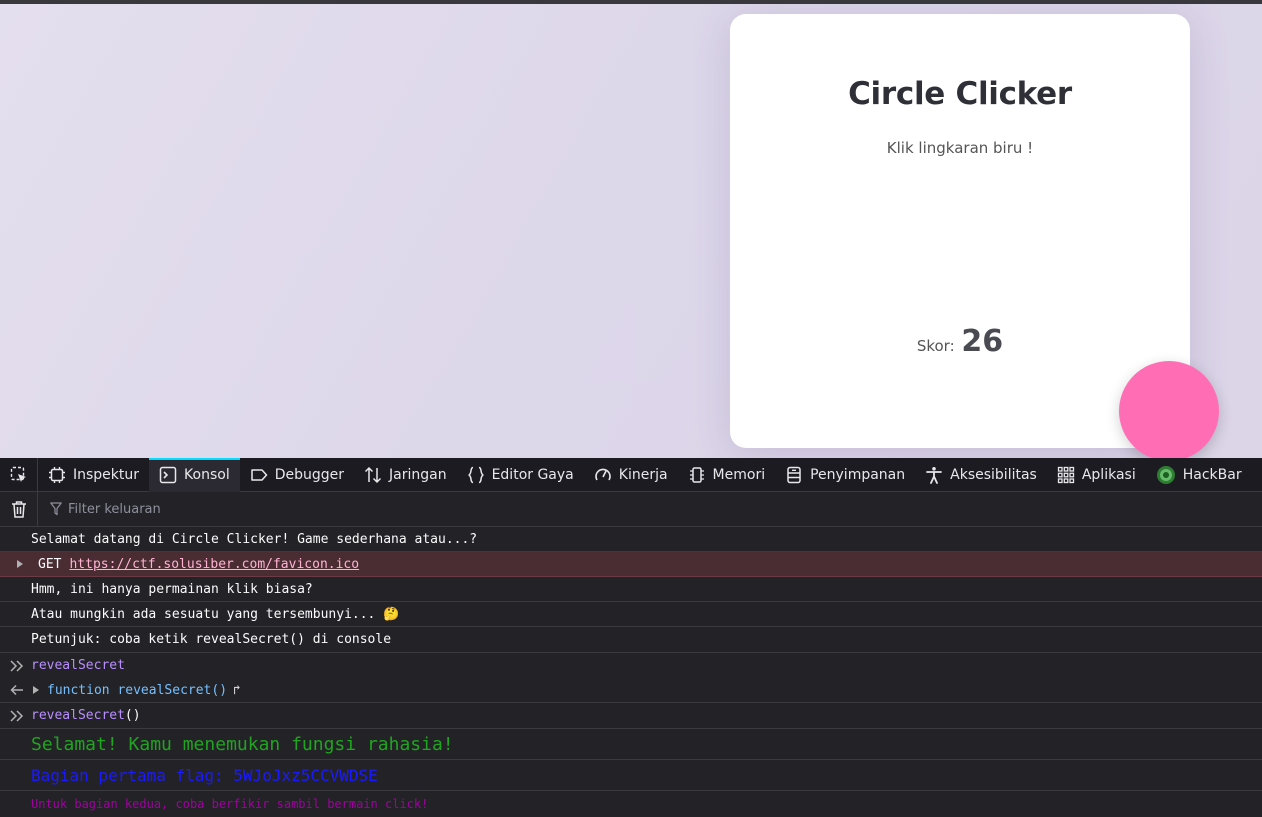  What do you see at coordinates (602, 474) in the screenshot?
I see `performance-icon` at bounding box center [602, 474].